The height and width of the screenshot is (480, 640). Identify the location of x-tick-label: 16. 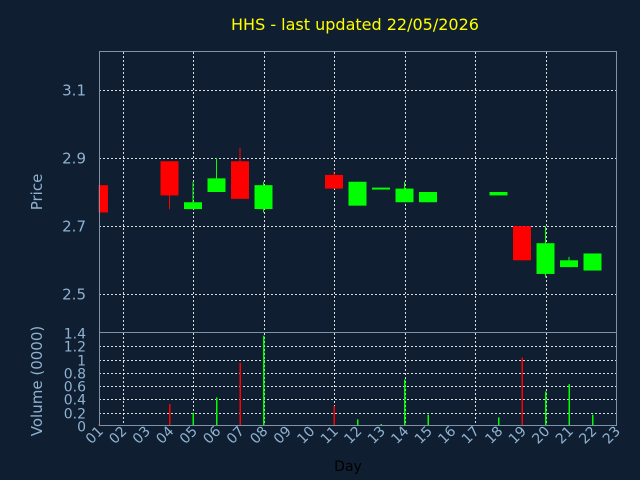
(447, 435).